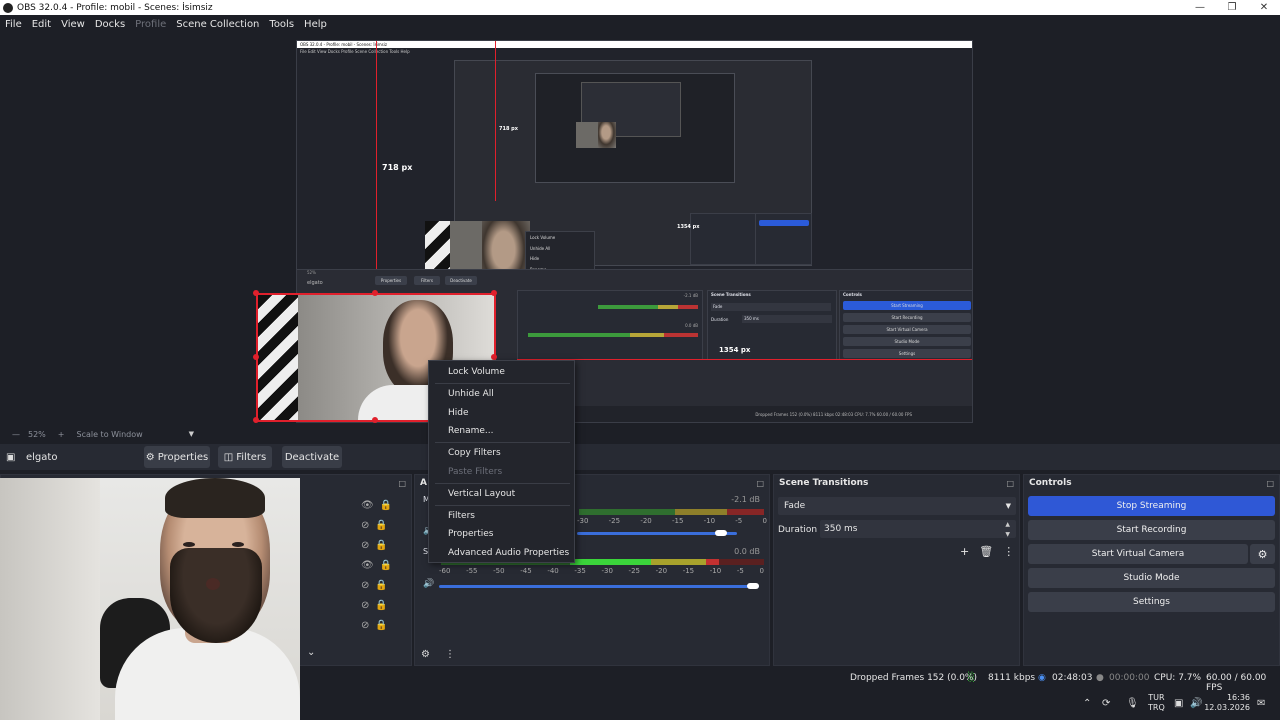  What do you see at coordinates (1264, 7) in the screenshot?
I see `close-icon: ✕` at bounding box center [1264, 7].